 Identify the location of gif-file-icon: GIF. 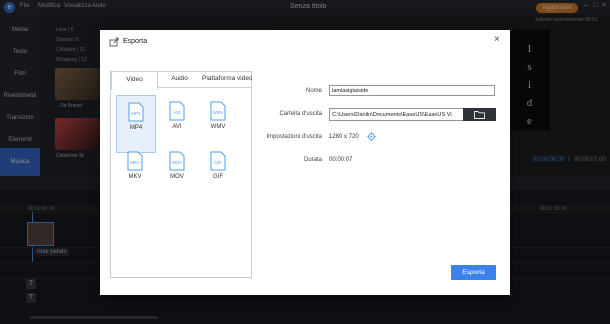
(218, 161).